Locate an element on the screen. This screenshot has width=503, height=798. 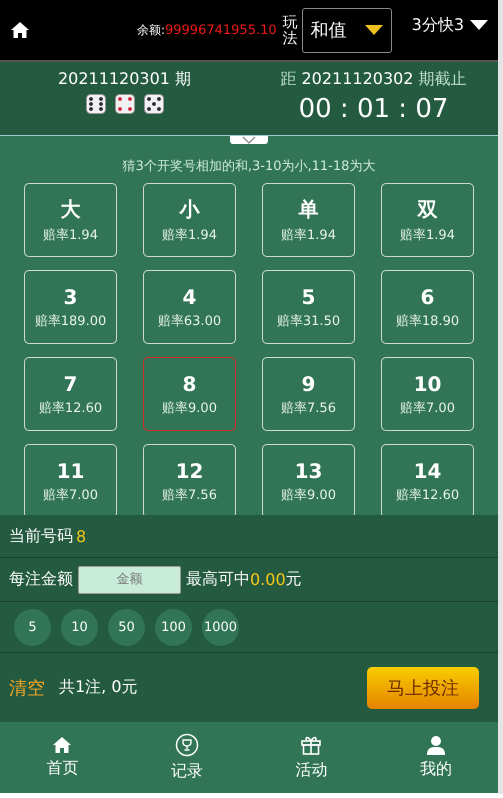
bet-option: 10 赔率7.00 is located at coordinates (427, 394).